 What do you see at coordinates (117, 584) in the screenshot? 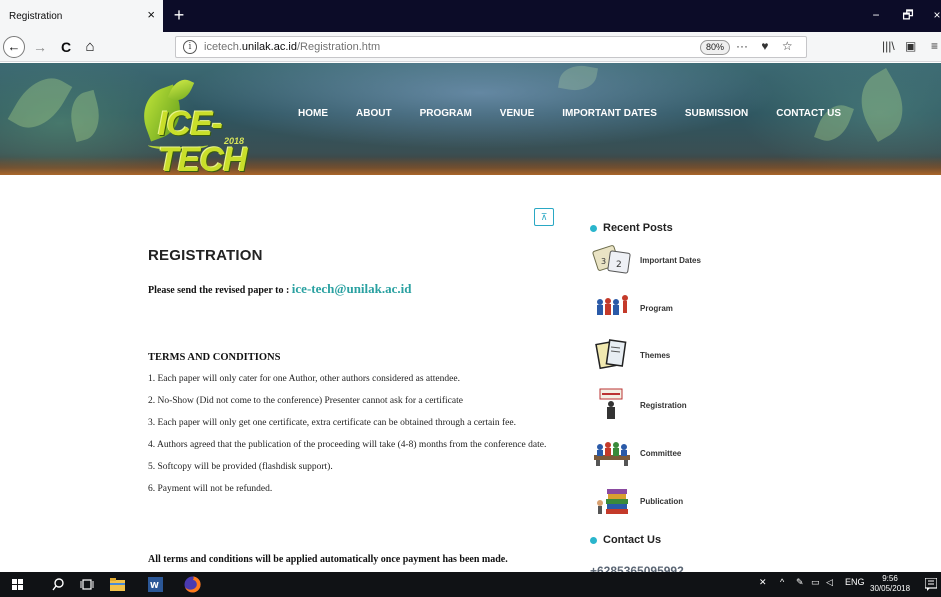
I see `file-explorer-icon` at bounding box center [117, 584].